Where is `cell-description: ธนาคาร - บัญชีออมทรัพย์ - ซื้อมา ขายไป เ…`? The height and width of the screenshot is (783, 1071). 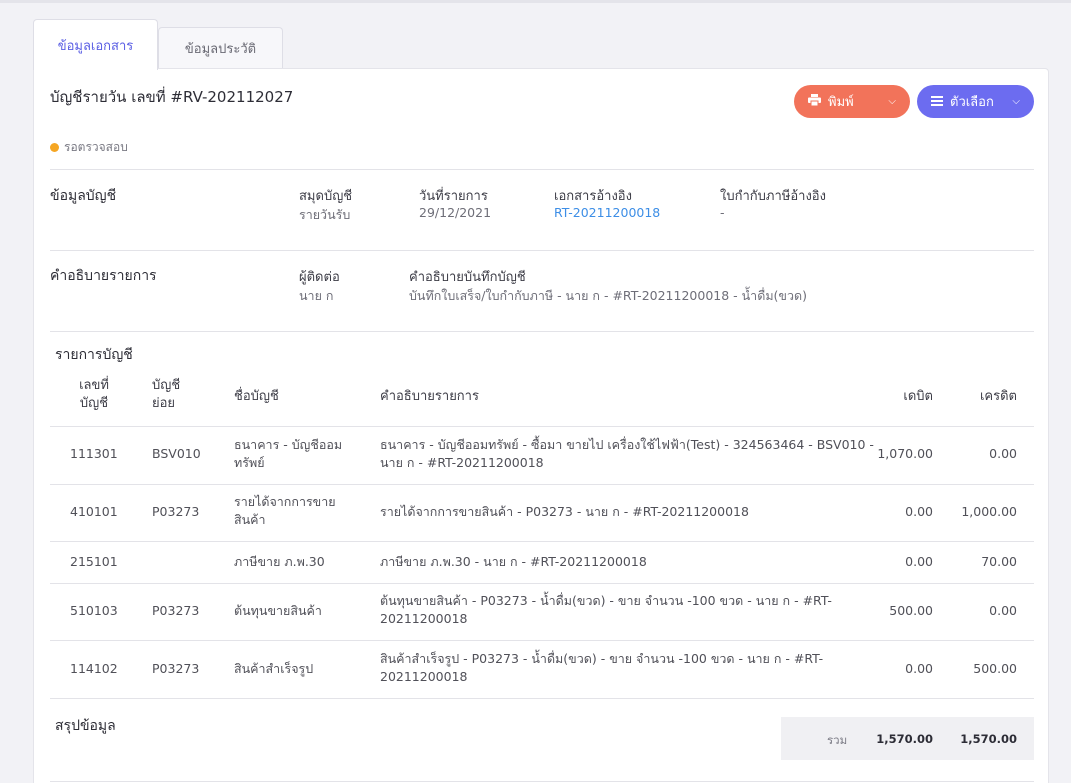
cell-description: ธนาคาร - บัญชีออมทรัพย์ - ซื้อมา ขายไป เ… is located at coordinates (627, 454).